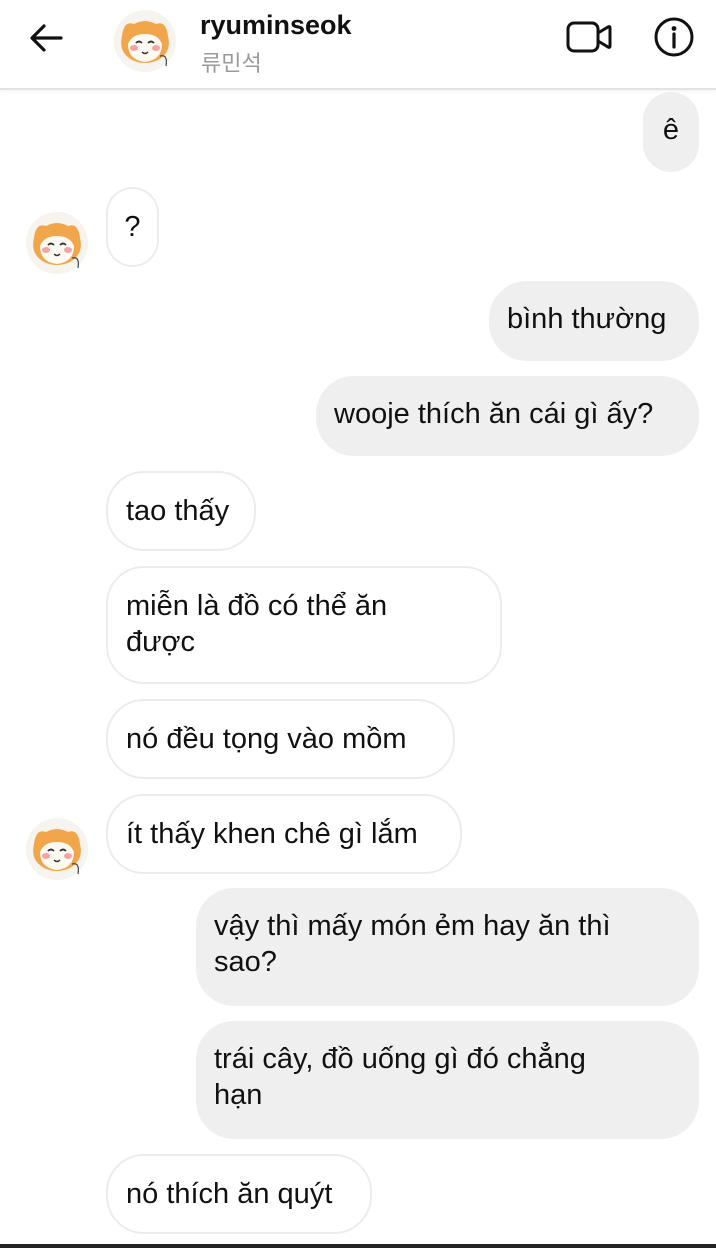 This screenshot has width=716, height=1248. Describe the element at coordinates (358, 1246) in the screenshot. I see `bottom-divider` at that location.